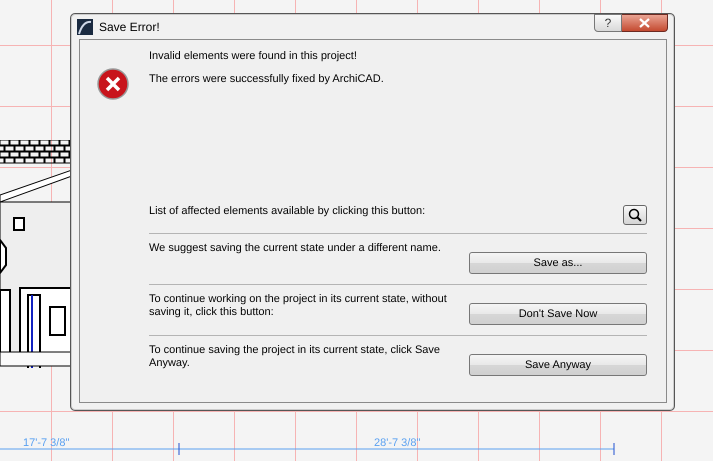 The width and height of the screenshot is (713, 461). I want to click on dimension-label: 28'-7 3/8", so click(397, 443).